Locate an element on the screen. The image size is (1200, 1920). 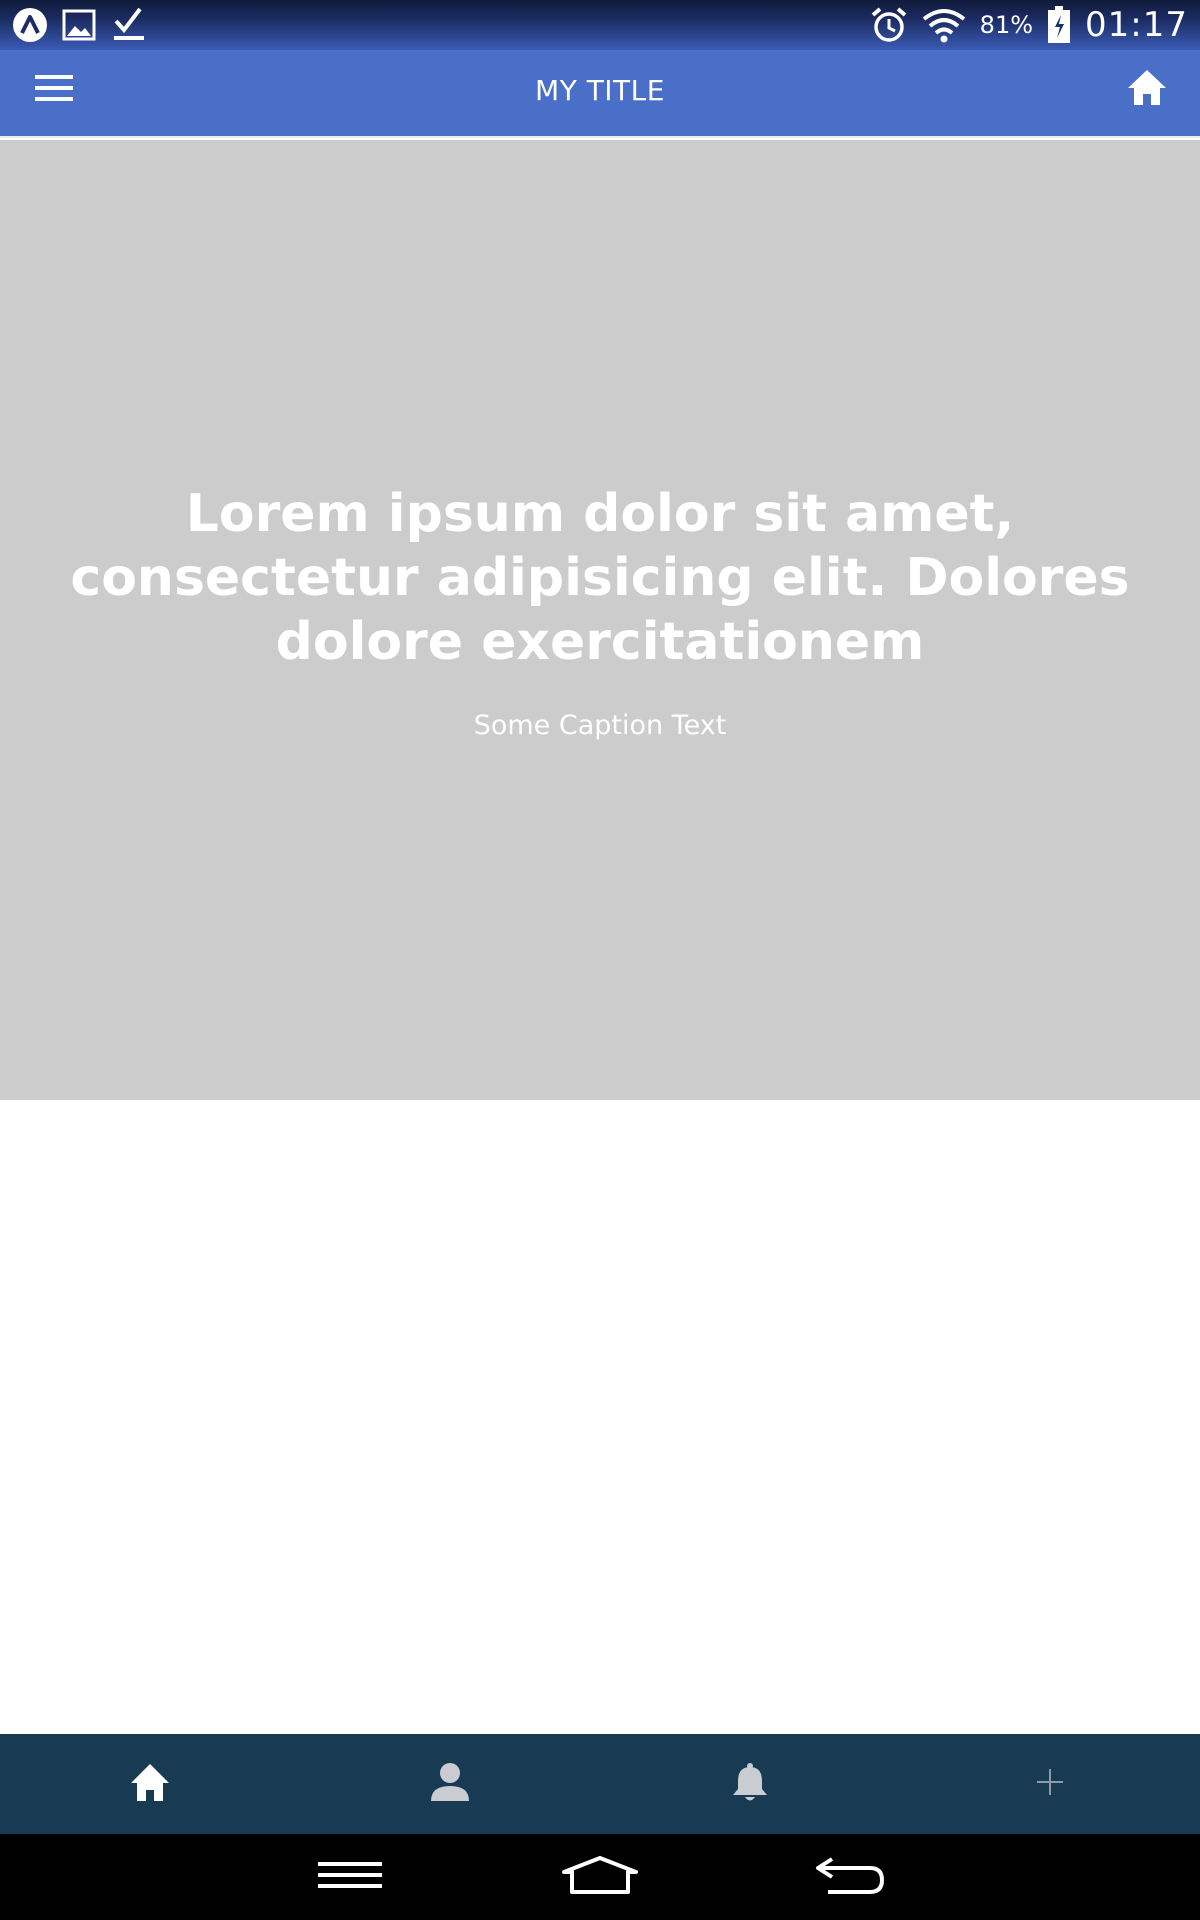
recent-apps-icon is located at coordinates (350, 1877).